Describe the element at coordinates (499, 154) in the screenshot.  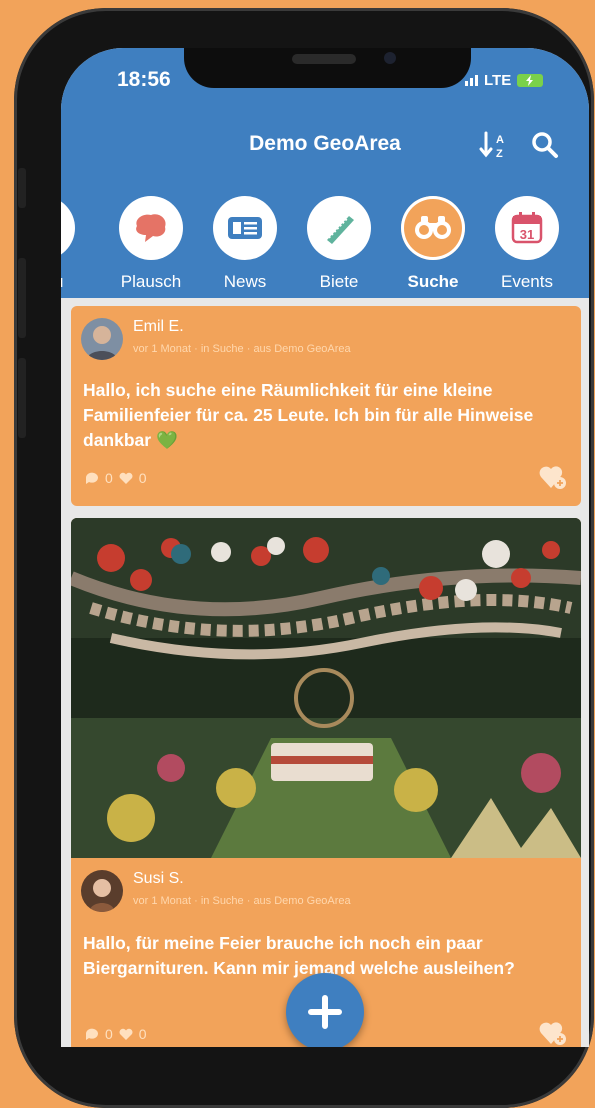
I see `svg-text: Z` at that location.